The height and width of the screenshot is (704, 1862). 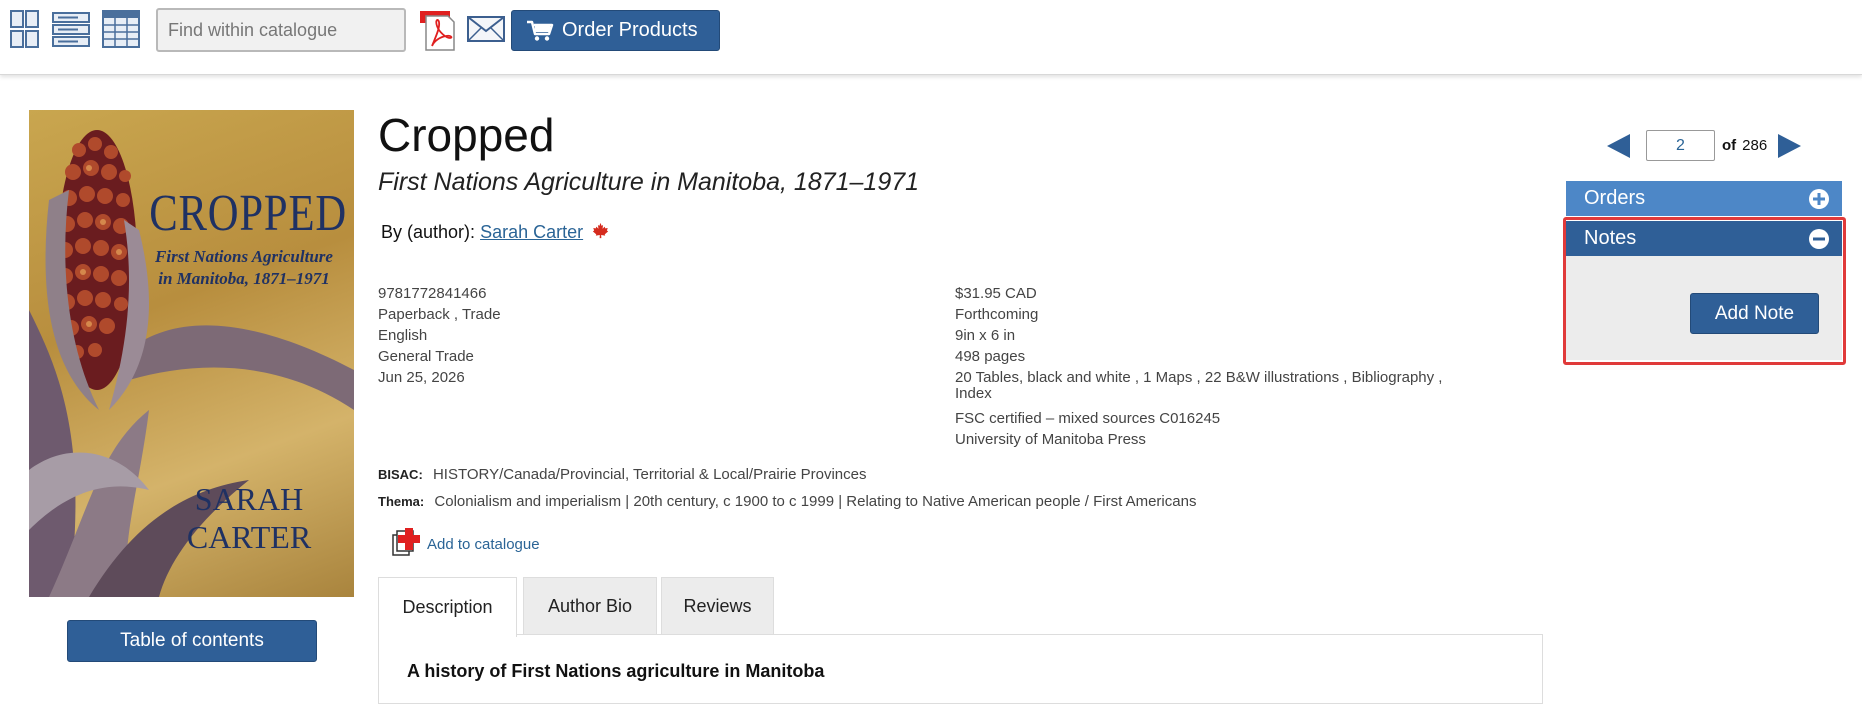 I want to click on page-number-input, so click(x=1680, y=145).